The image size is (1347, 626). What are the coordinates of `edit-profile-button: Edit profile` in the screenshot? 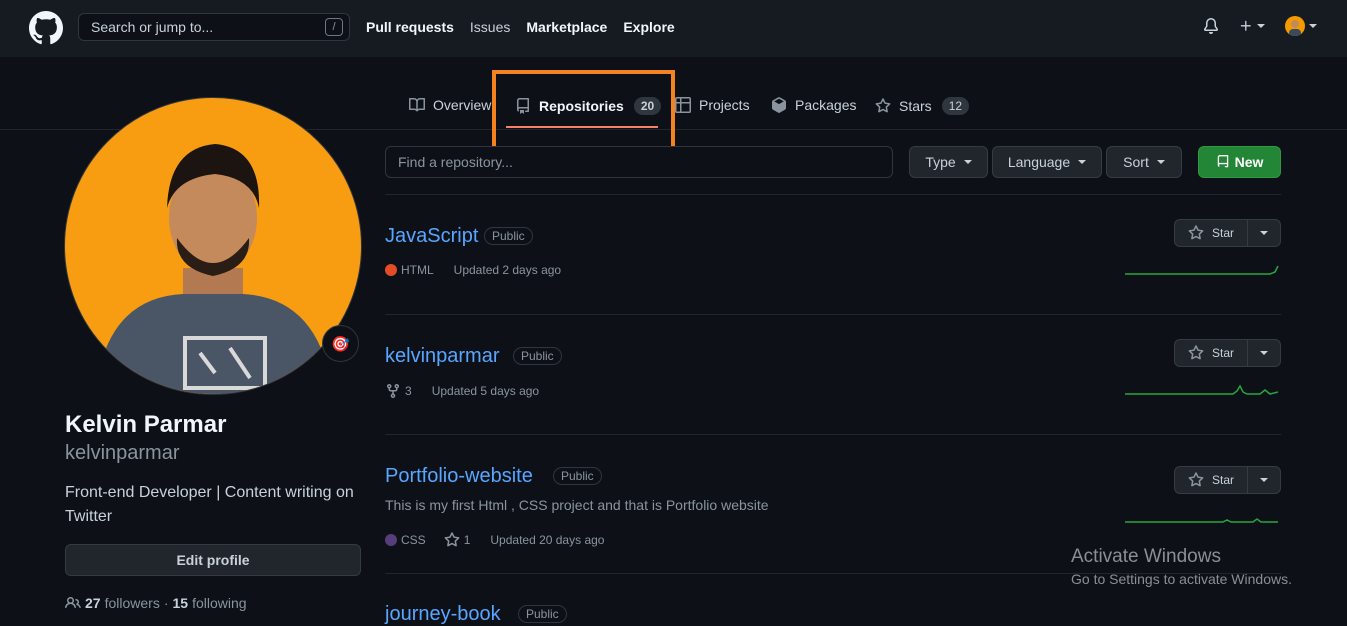 It's located at (213, 560).